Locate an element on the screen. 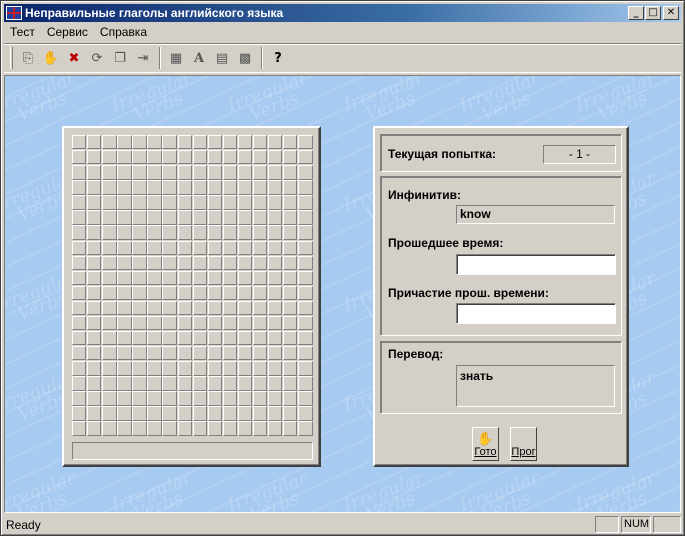 This screenshot has width=685, height=536. toolbar-grip is located at coordinates (11, 58).